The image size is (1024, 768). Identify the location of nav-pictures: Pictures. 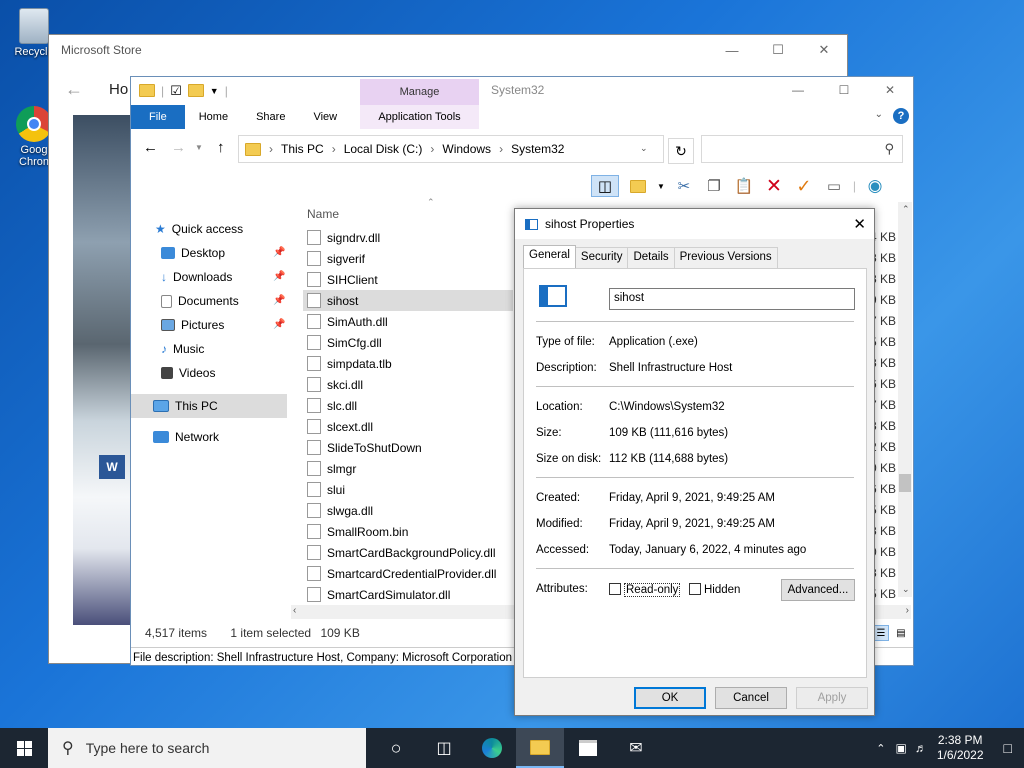
(192, 325).